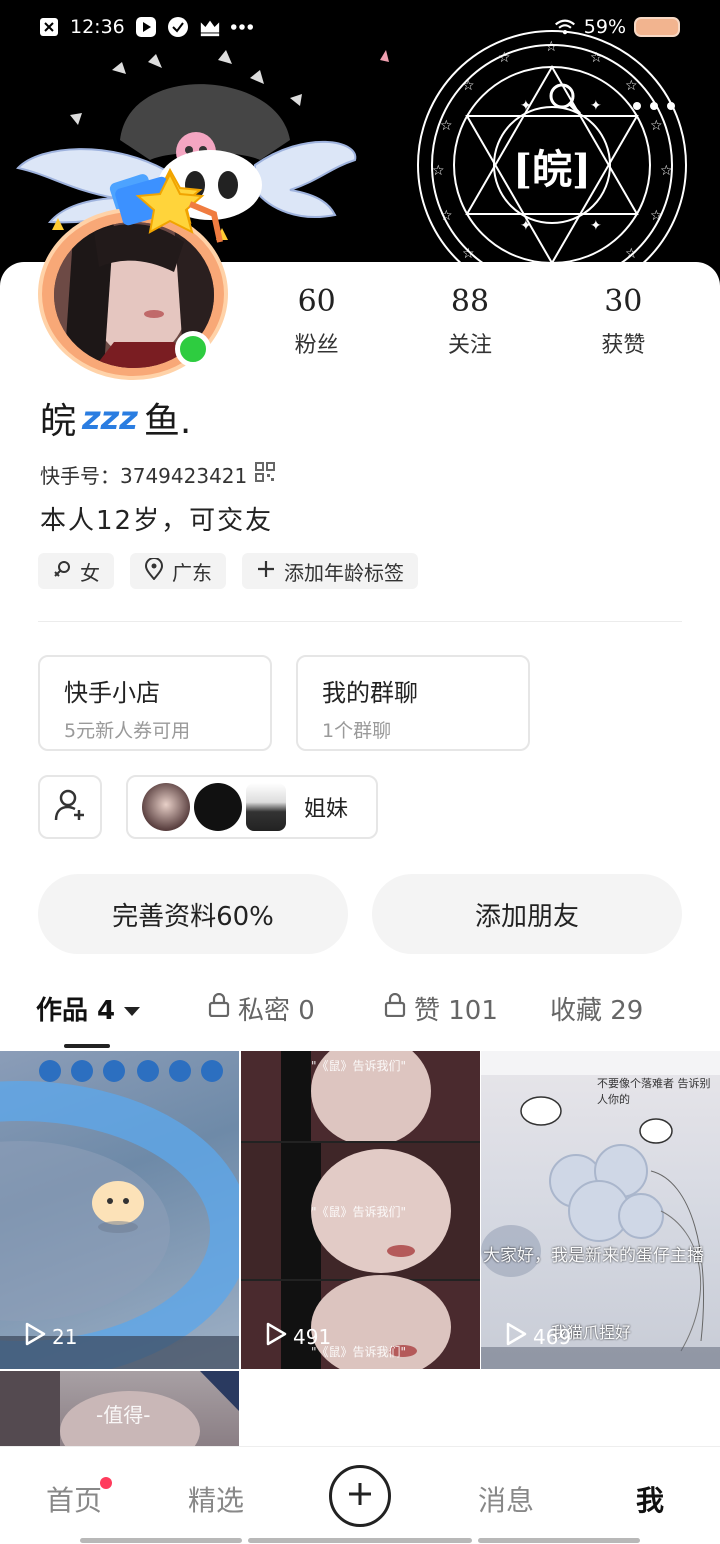 This screenshot has width=720, height=1544. Describe the element at coordinates (600, 1210) in the screenshot. I see `post-tile: 不要像个落难者 告诉别人你的 大家好，我是新来的蛋仔主播 我猫爪捏好 469` at that location.